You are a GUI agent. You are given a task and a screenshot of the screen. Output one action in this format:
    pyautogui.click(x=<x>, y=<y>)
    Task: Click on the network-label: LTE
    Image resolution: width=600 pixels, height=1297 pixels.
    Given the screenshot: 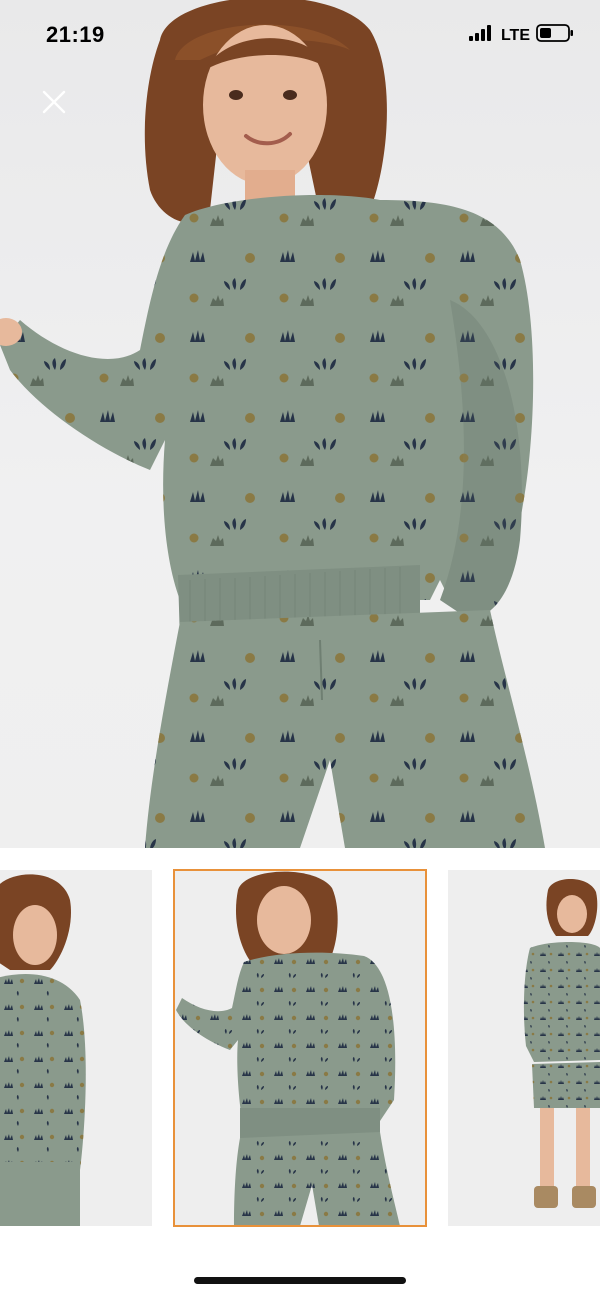 What is the action you would take?
    pyautogui.click(x=515, y=35)
    